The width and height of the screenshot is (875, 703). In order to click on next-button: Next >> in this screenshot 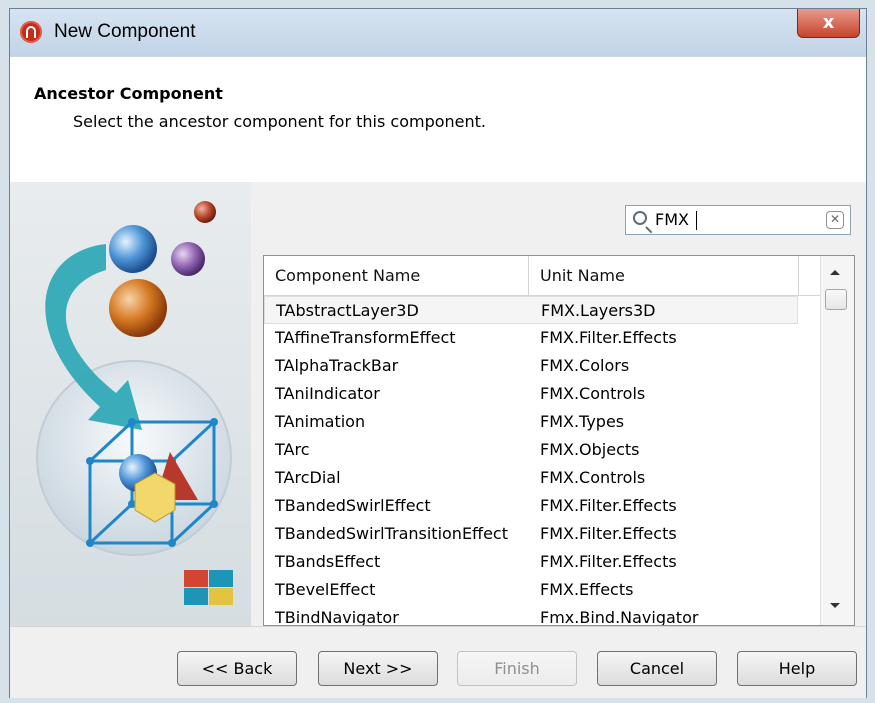, I will do `click(378, 668)`.